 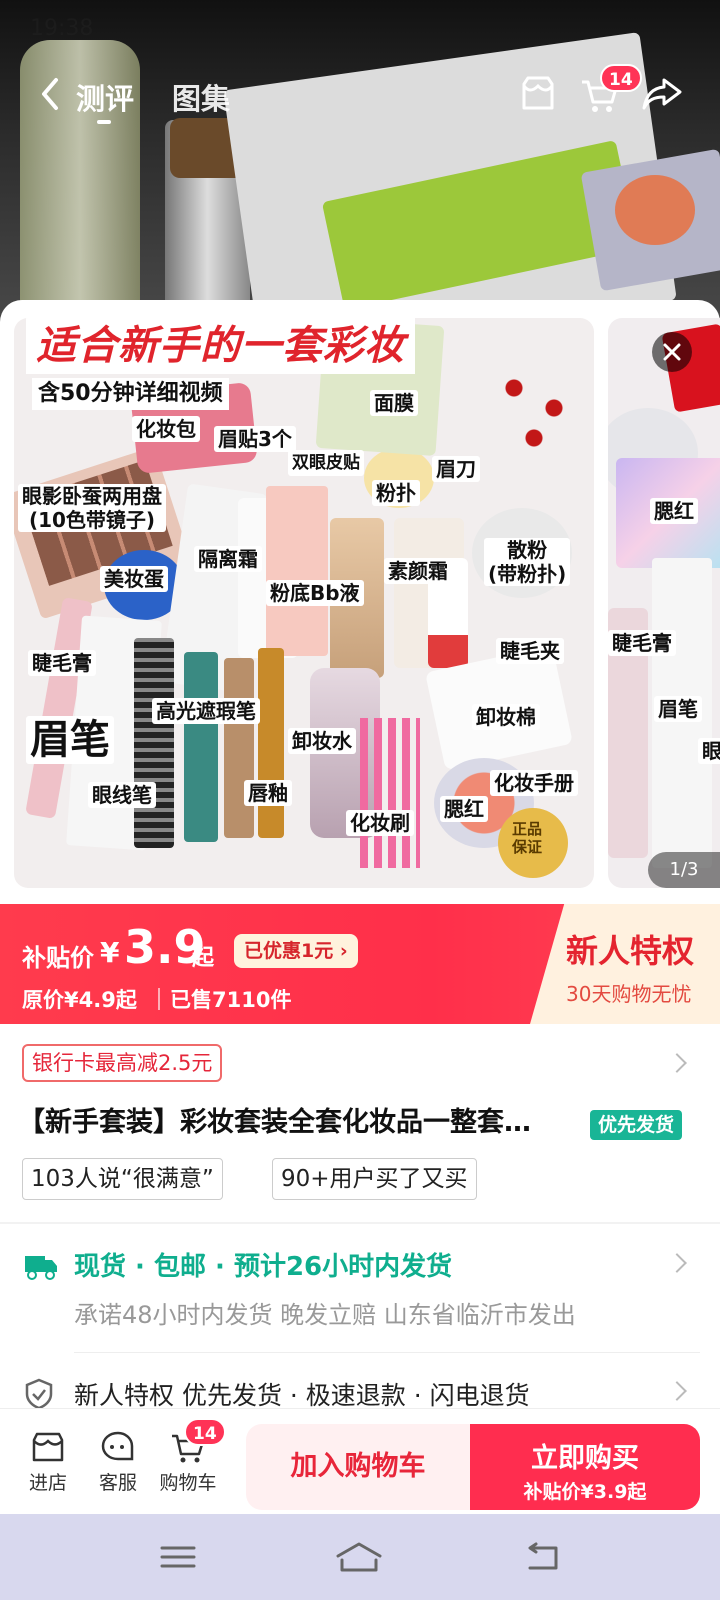 I want to click on label-brow-pencil: 眉笔, so click(x=70, y=740).